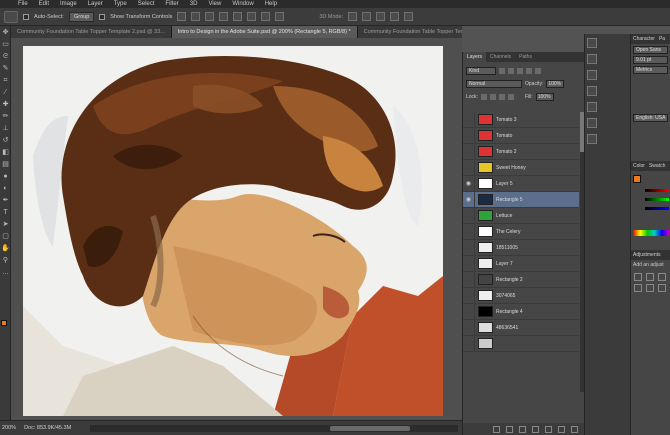 The image size is (670, 435). I want to click on character-styles-icon, so click(592, 123).